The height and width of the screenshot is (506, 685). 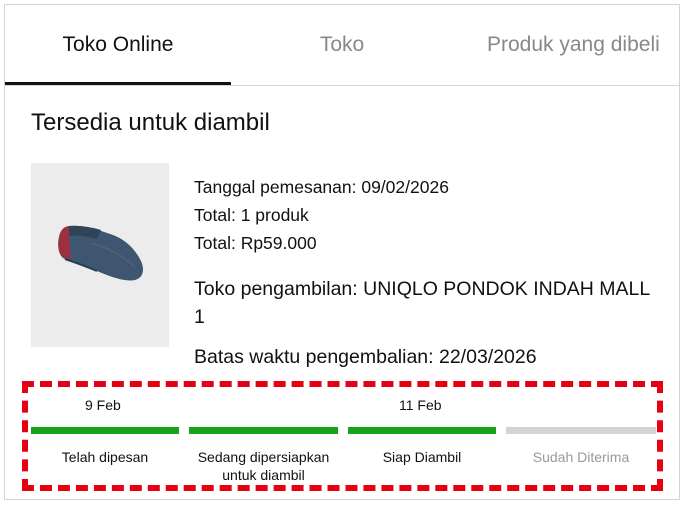 What do you see at coordinates (420, 405) in the screenshot?
I see `step-date-ready: 11 Feb` at bounding box center [420, 405].